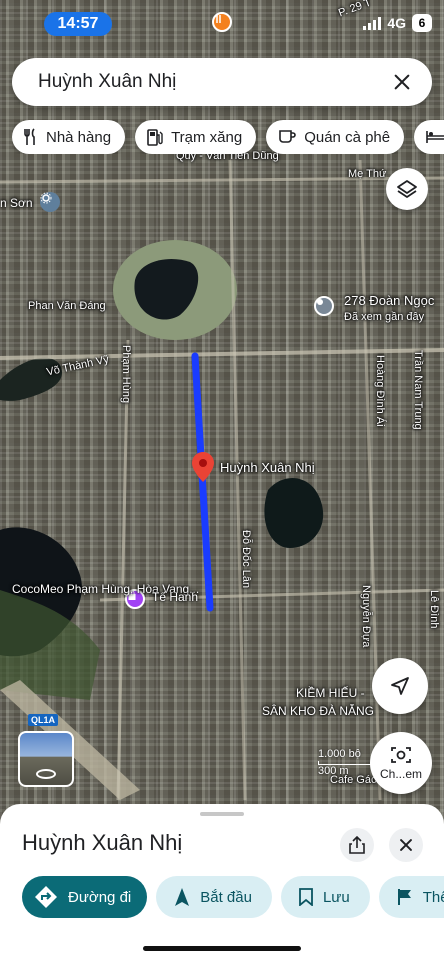  I want to click on street-label: Phạm Hùng, so click(126, 374).